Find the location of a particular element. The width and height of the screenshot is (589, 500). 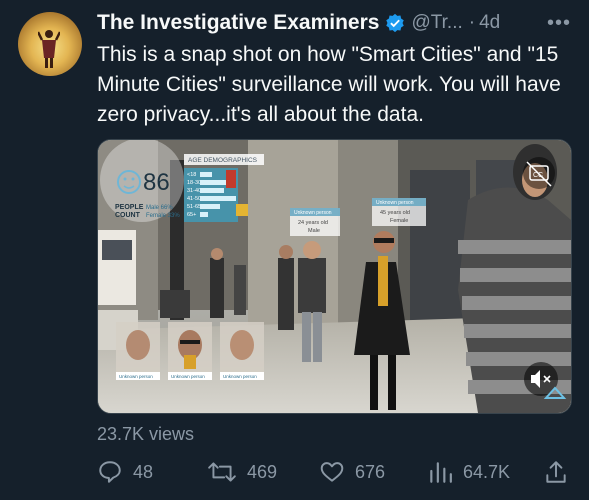

tag1-title: Unknown person is located at coordinates (313, 213).